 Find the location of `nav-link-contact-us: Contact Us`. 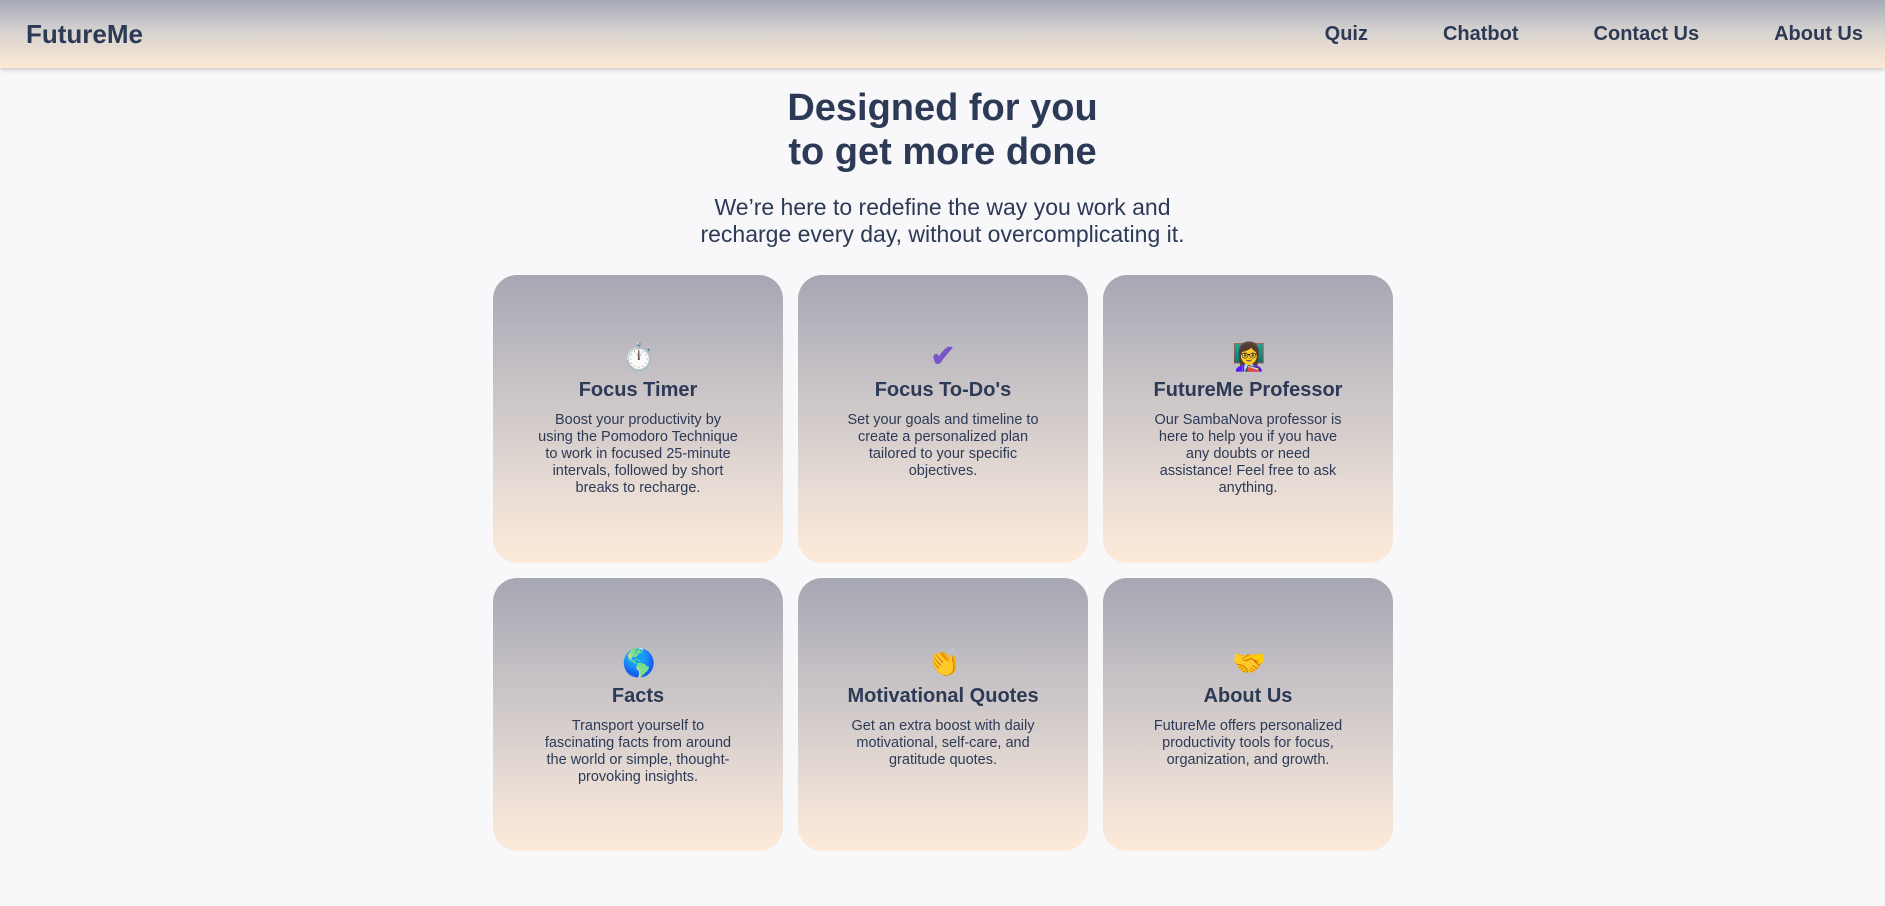

nav-link-contact-us: Contact Us is located at coordinates (1647, 34).